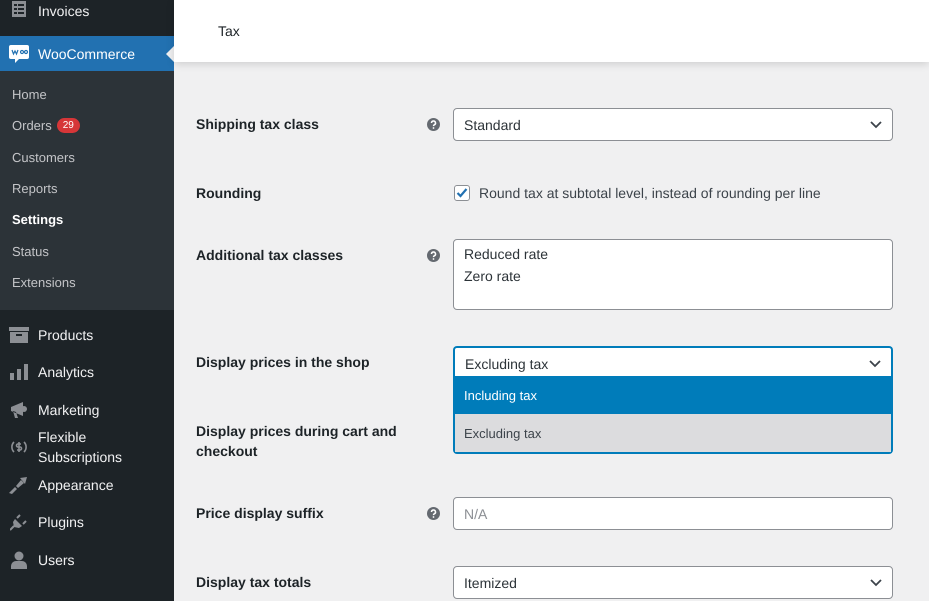 This screenshot has width=929, height=601. Describe the element at coordinates (462, 193) in the screenshot. I see `checkbox` at that location.